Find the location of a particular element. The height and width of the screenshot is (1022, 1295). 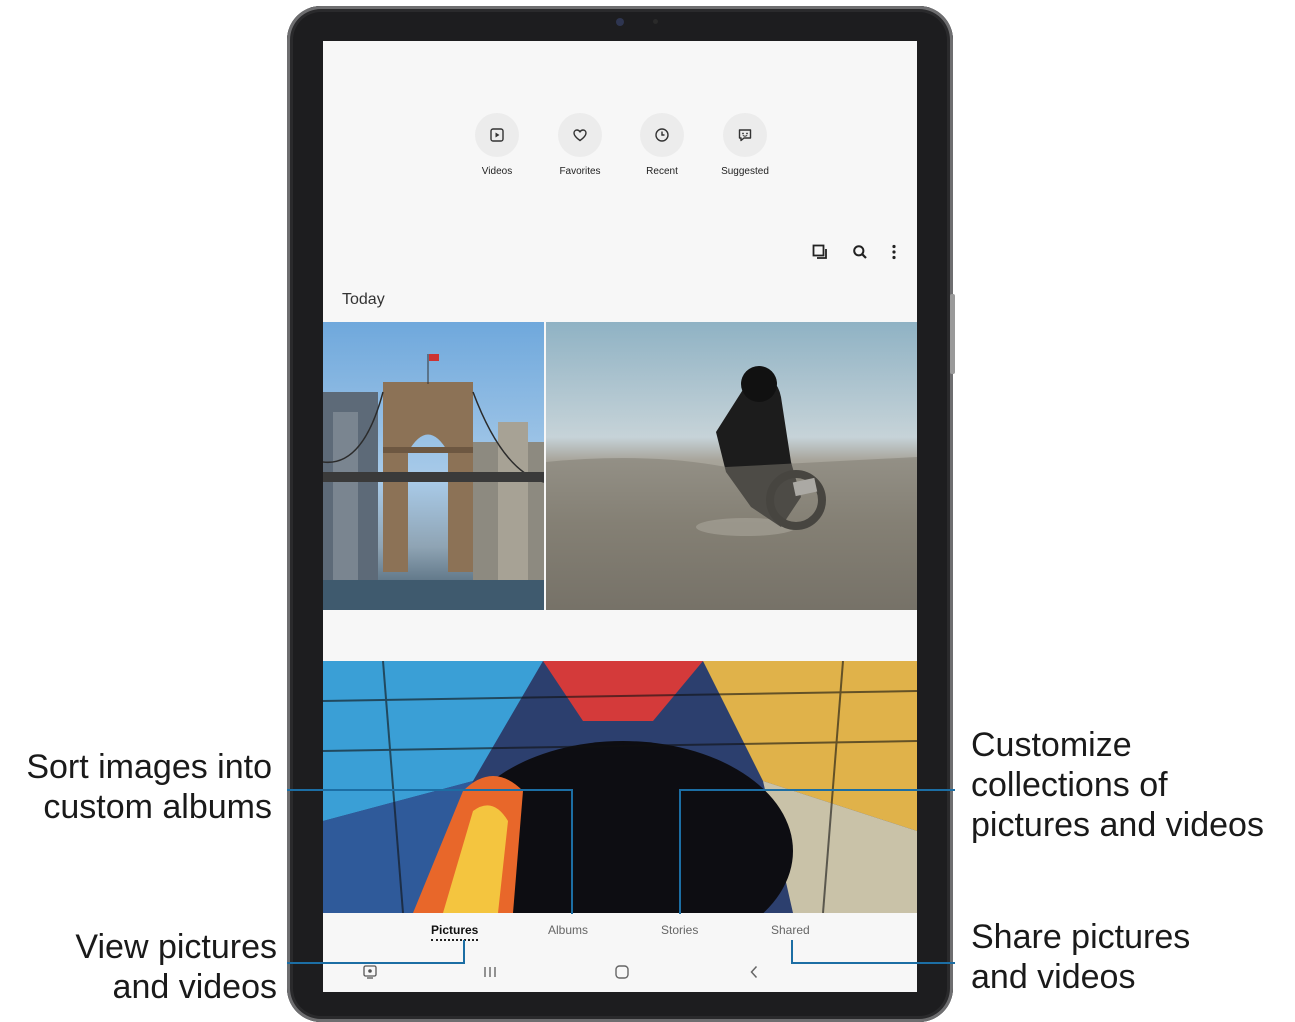

callout-stories-line1: Customize is located at coordinates (1051, 745).